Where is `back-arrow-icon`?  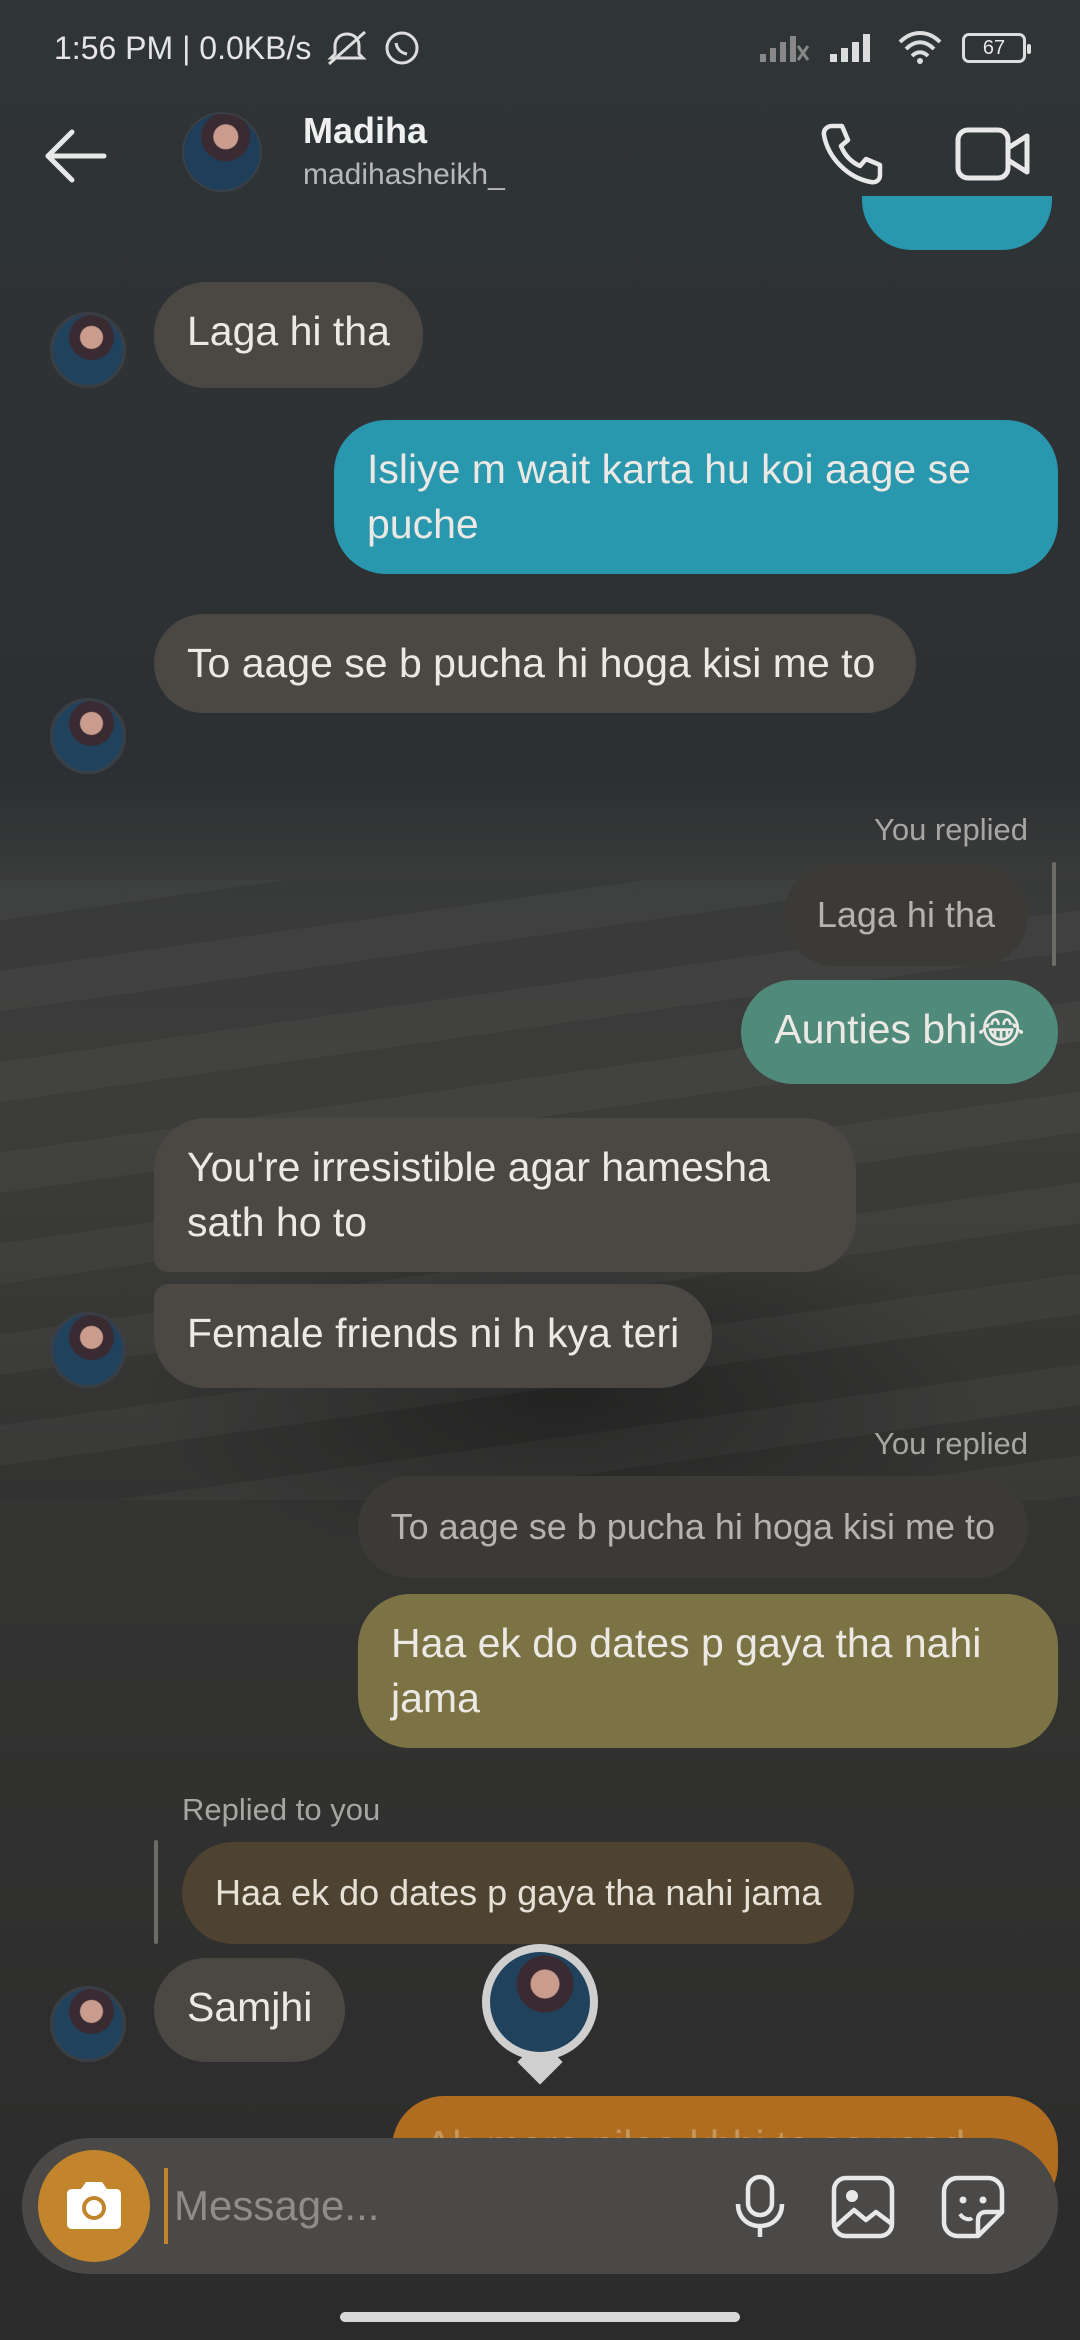
back-arrow-icon is located at coordinates (75, 156).